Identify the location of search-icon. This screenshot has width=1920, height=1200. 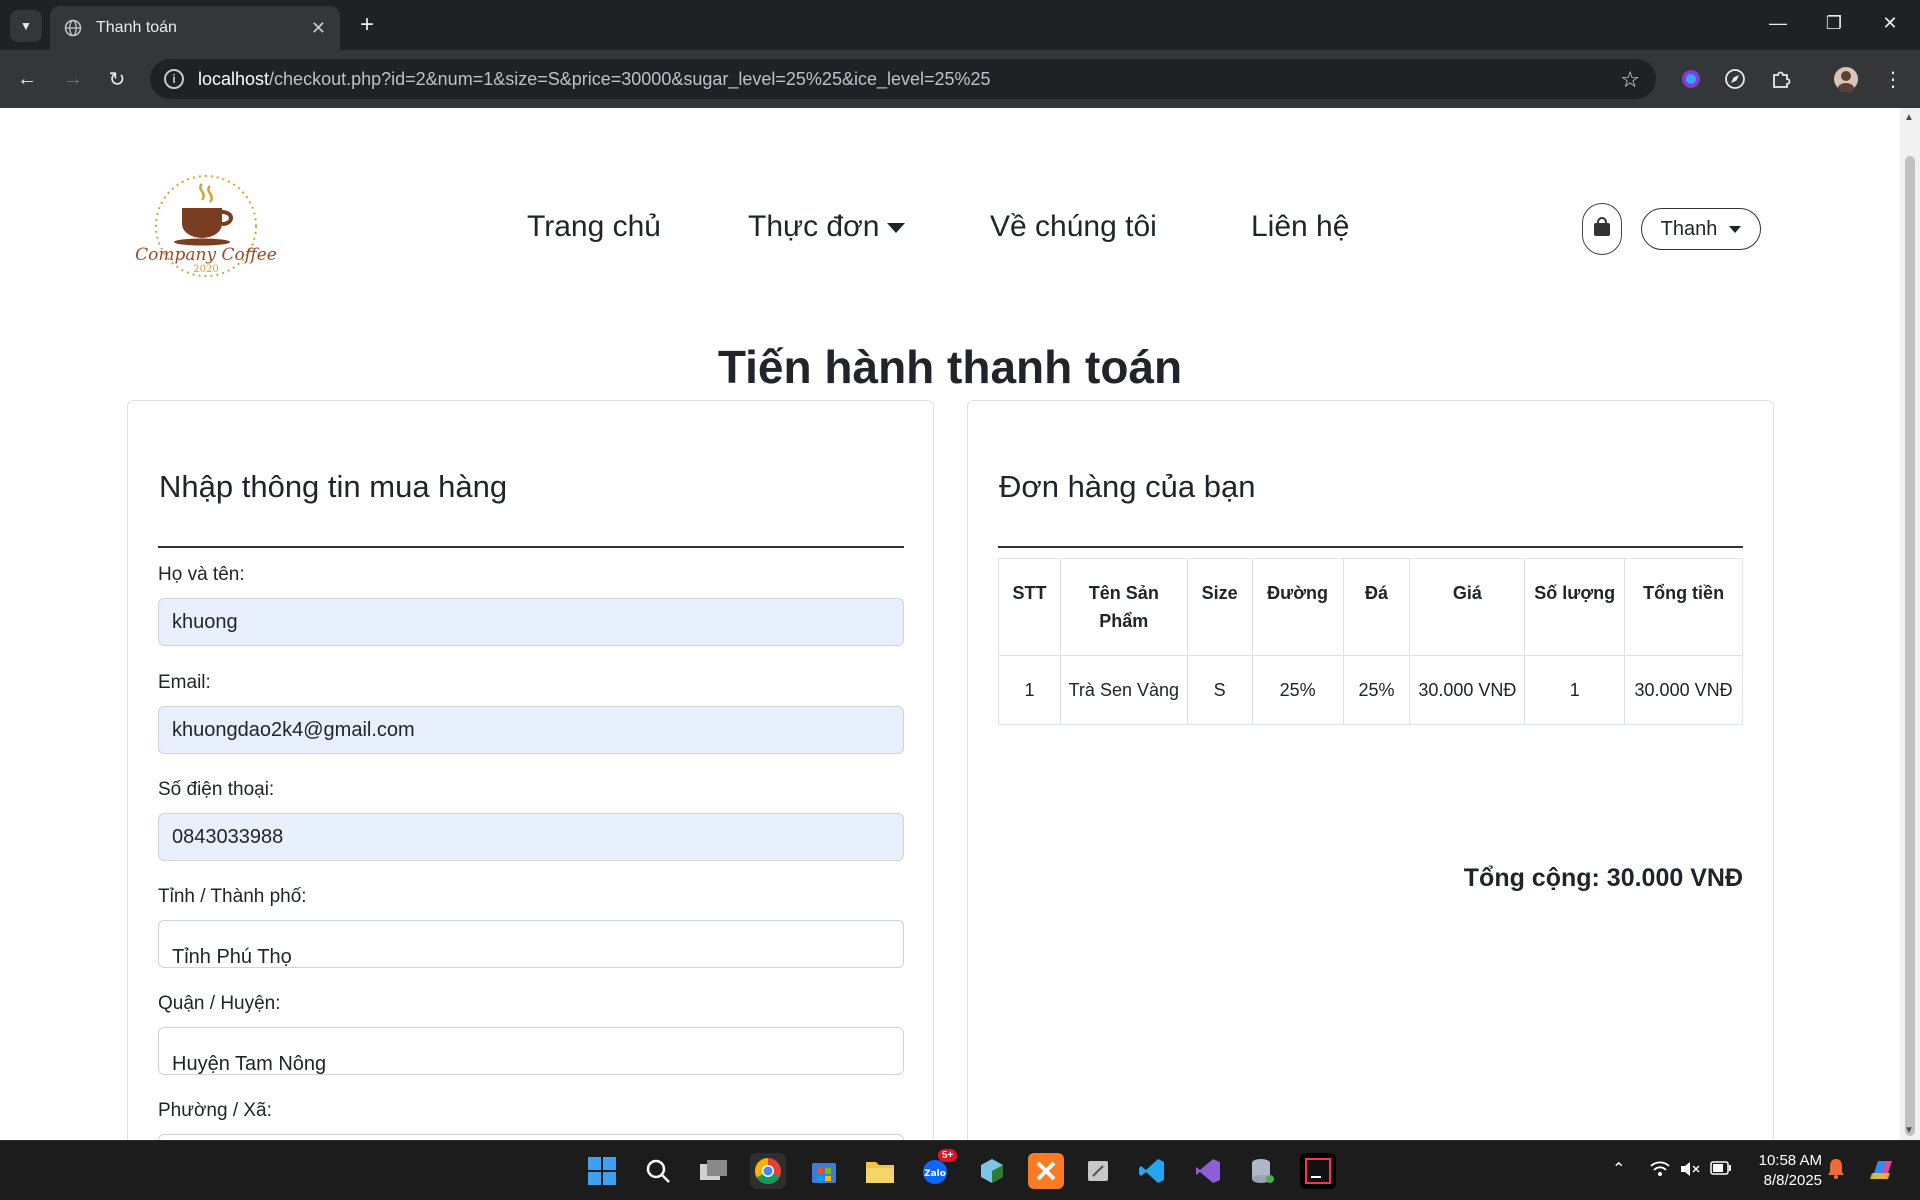
(658, 1171).